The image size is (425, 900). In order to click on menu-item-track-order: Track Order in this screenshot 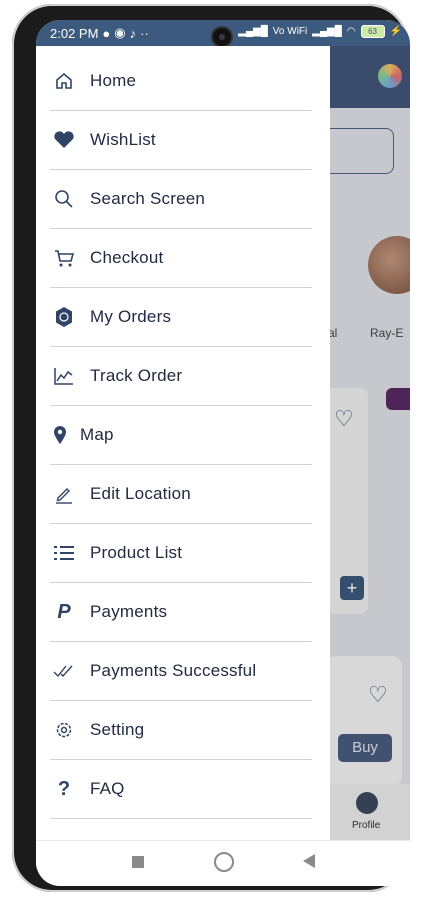, I will do `click(181, 376)`.